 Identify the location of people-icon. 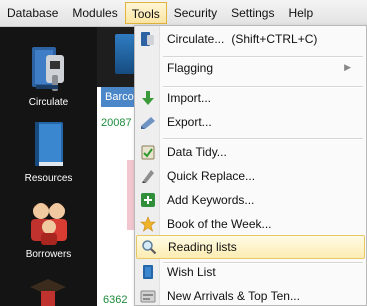
(48, 224).